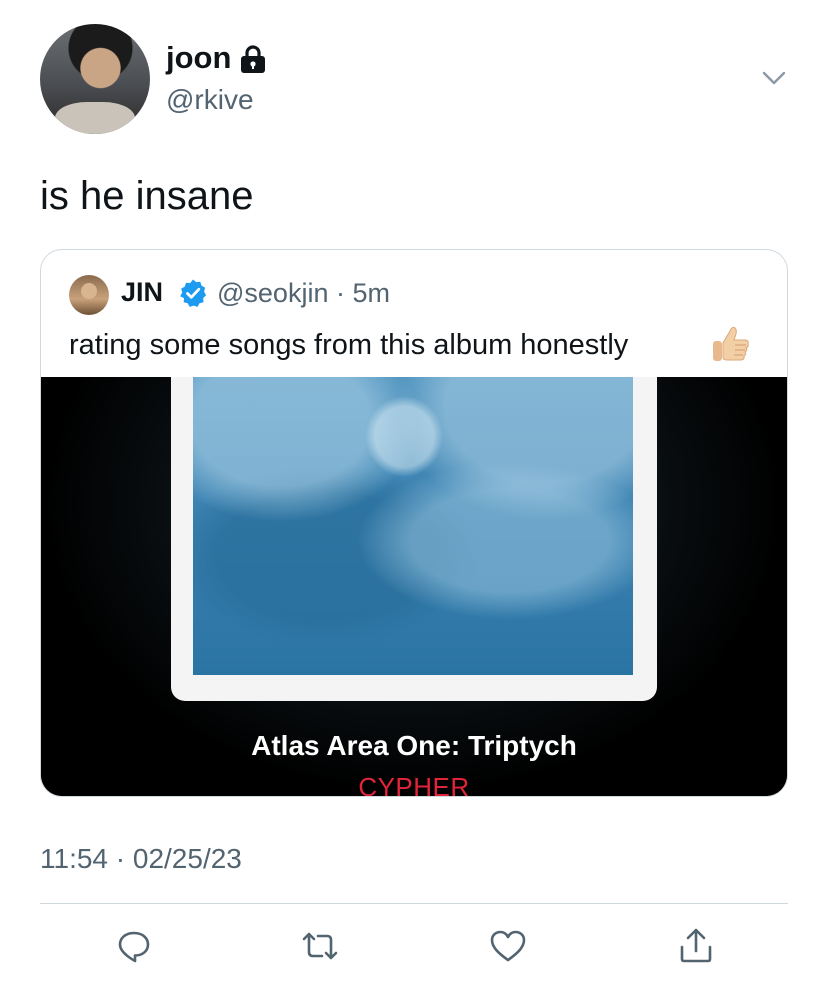 The image size is (828, 992). Describe the element at coordinates (731, 344) in the screenshot. I see `thumbs-up-emoji` at that location.